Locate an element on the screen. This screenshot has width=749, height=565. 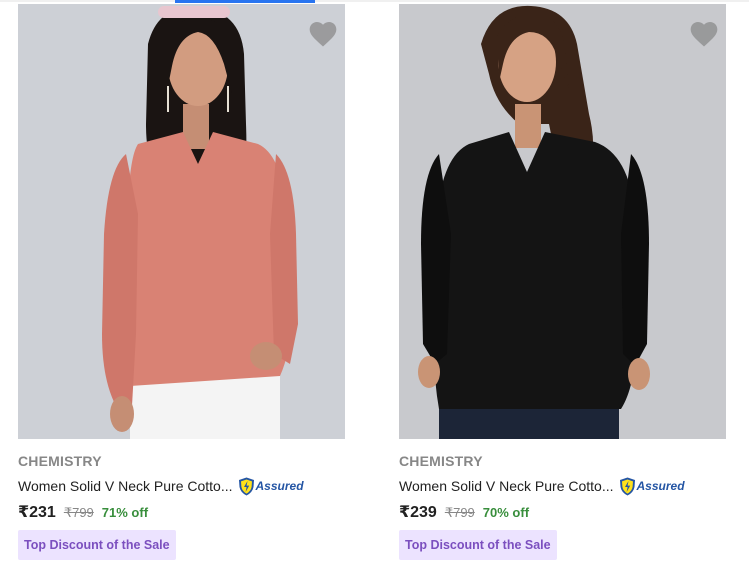
discount-percent: 71% off is located at coordinates (125, 512).